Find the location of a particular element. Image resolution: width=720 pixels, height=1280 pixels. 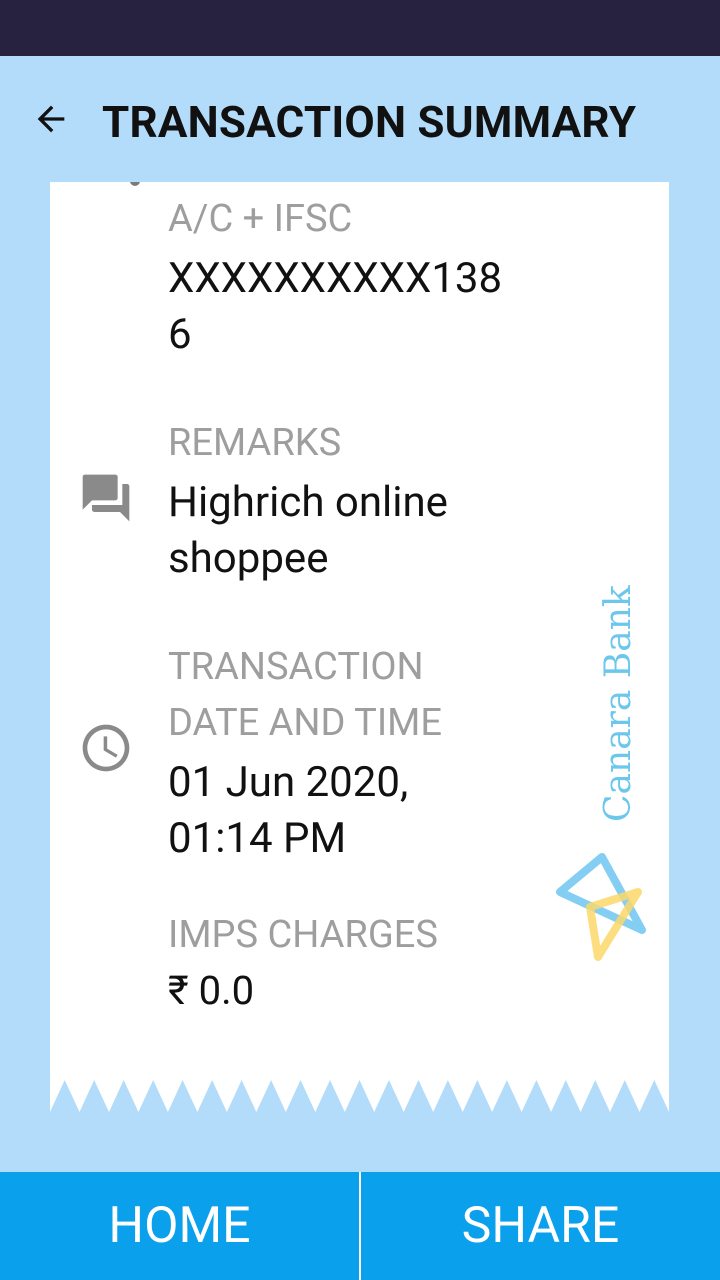

datetime-value-line1: 01 Jun 2020, is located at coordinates (288, 782).